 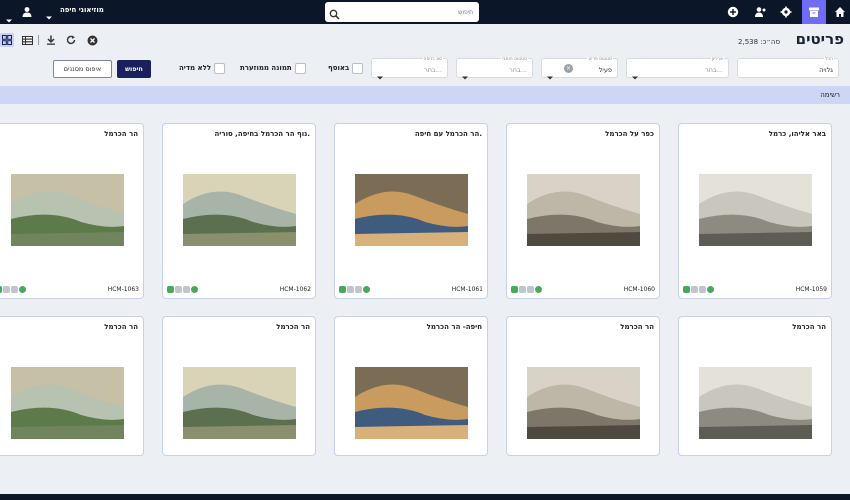 What do you see at coordinates (786, 12) in the screenshot?
I see `gear-icon` at bounding box center [786, 12].